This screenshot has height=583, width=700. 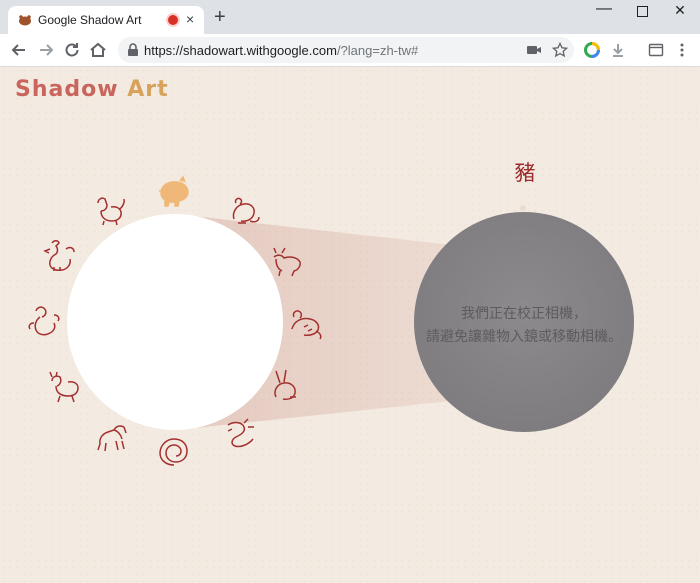 I want to click on rooster-icon, so click(x=58, y=255).